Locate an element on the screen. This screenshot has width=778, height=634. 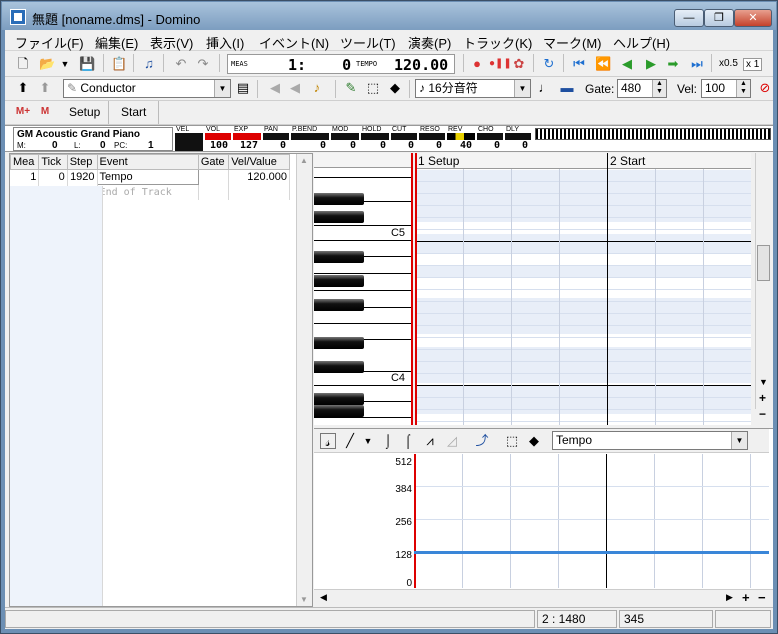
cell-event: Tempo is located at coordinates (147, 177).